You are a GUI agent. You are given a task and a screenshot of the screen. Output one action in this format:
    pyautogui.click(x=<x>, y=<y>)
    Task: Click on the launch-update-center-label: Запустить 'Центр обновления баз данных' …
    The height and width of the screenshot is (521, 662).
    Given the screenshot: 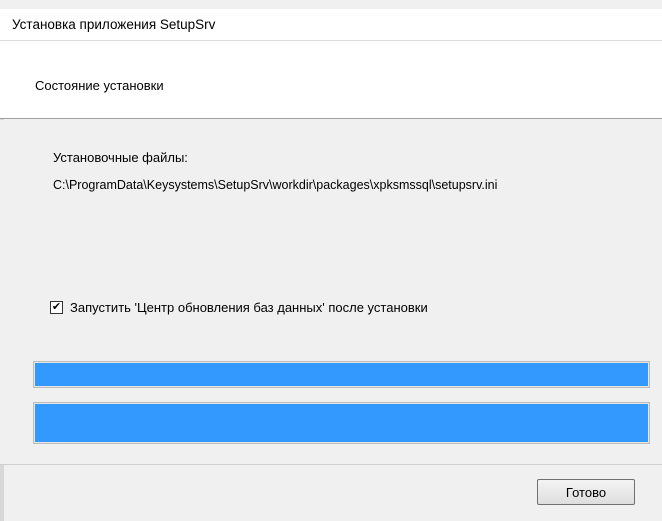 What is the action you would take?
    pyautogui.click(x=249, y=307)
    